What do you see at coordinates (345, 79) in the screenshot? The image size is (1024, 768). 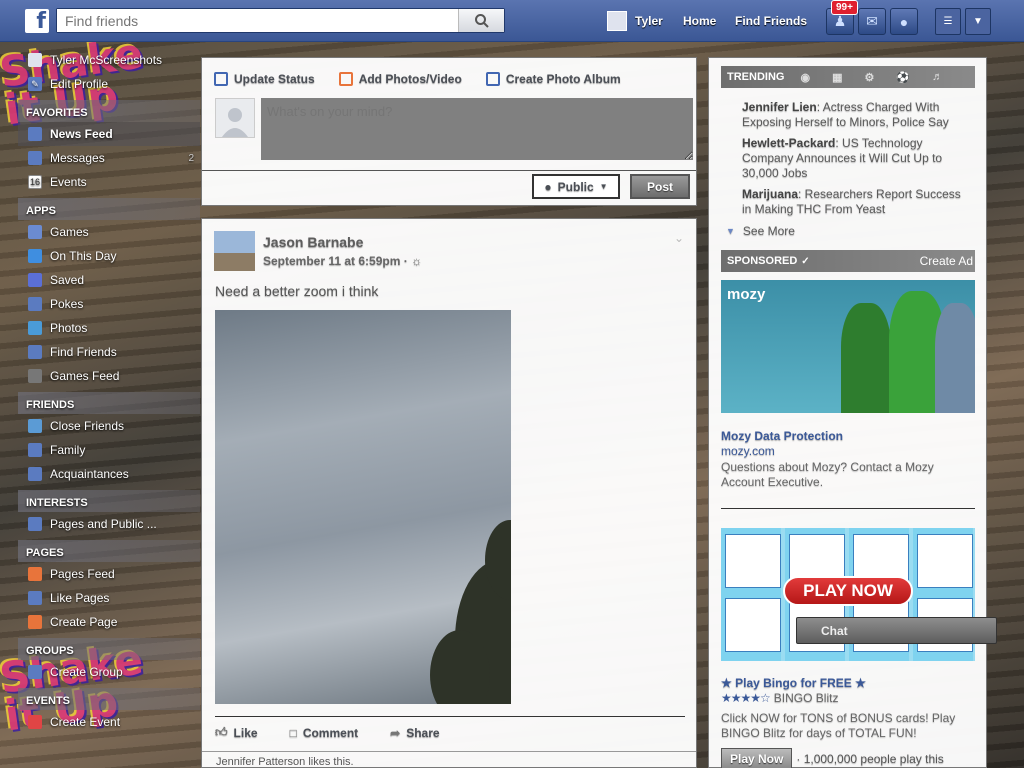 I see `photo-icon` at bounding box center [345, 79].